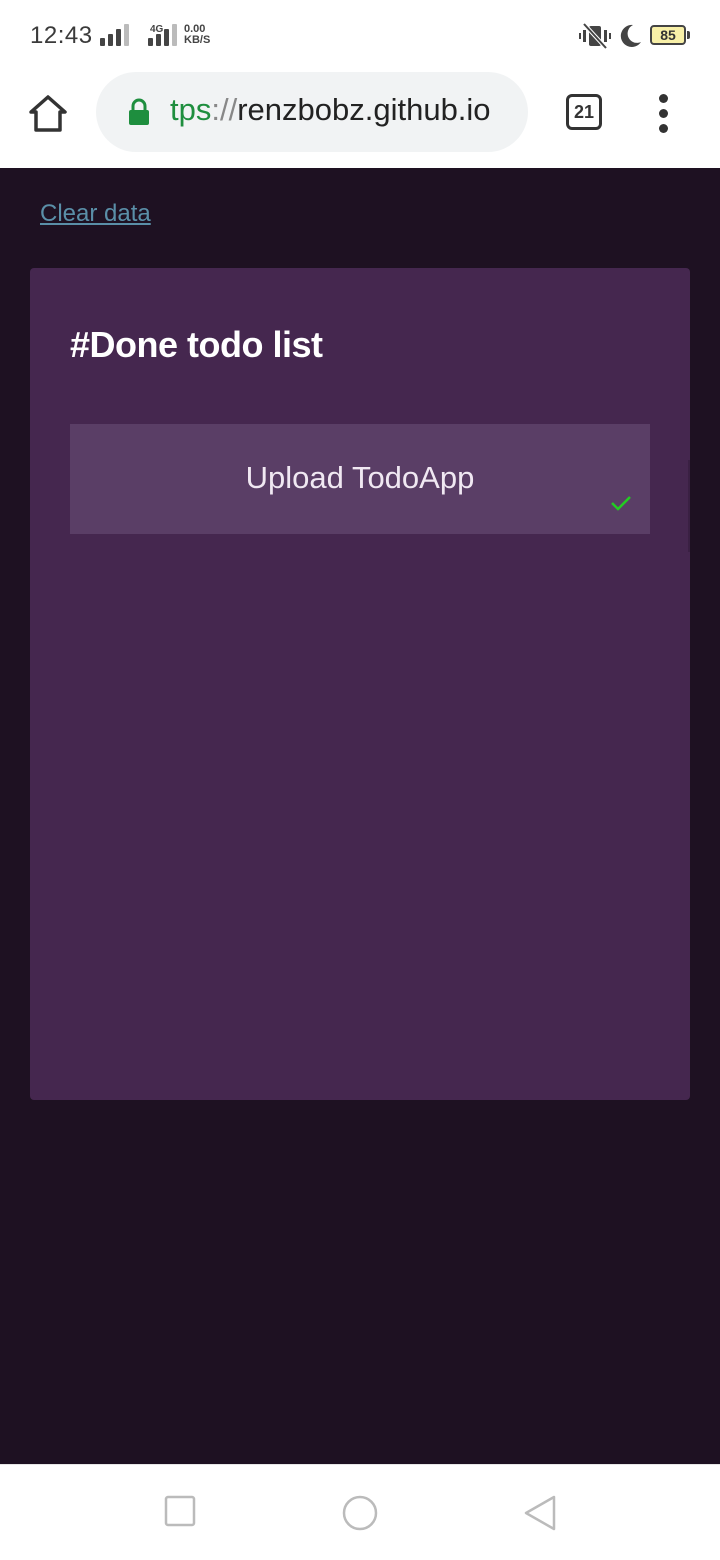  What do you see at coordinates (61, 35) in the screenshot?
I see `status-time: 12:43` at bounding box center [61, 35].